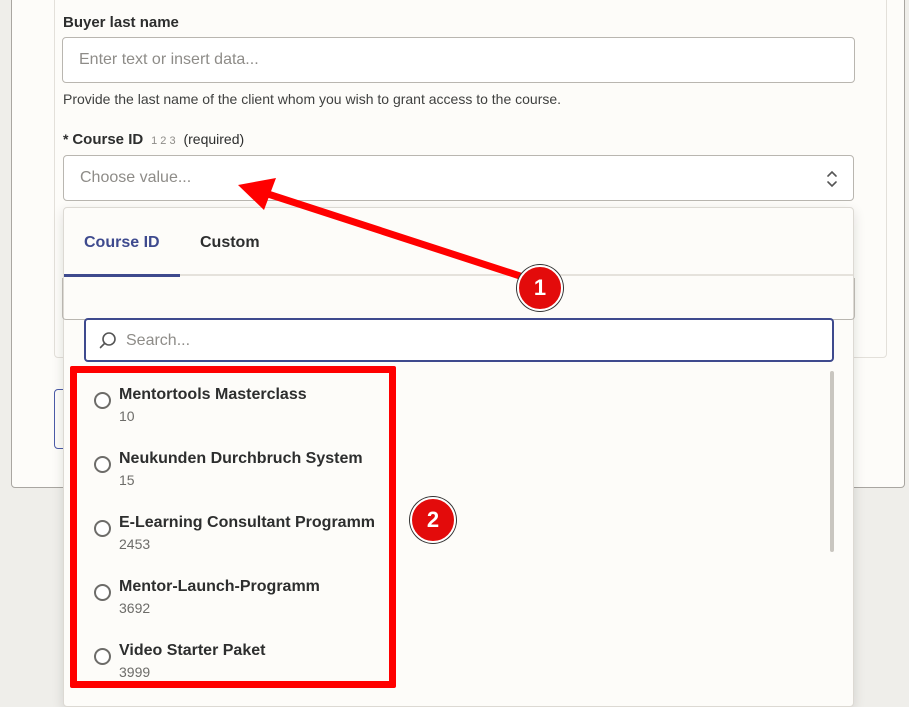 This screenshot has width=909, height=707. What do you see at coordinates (122, 243) in the screenshot?
I see `tab-course-id: Course ID` at bounding box center [122, 243].